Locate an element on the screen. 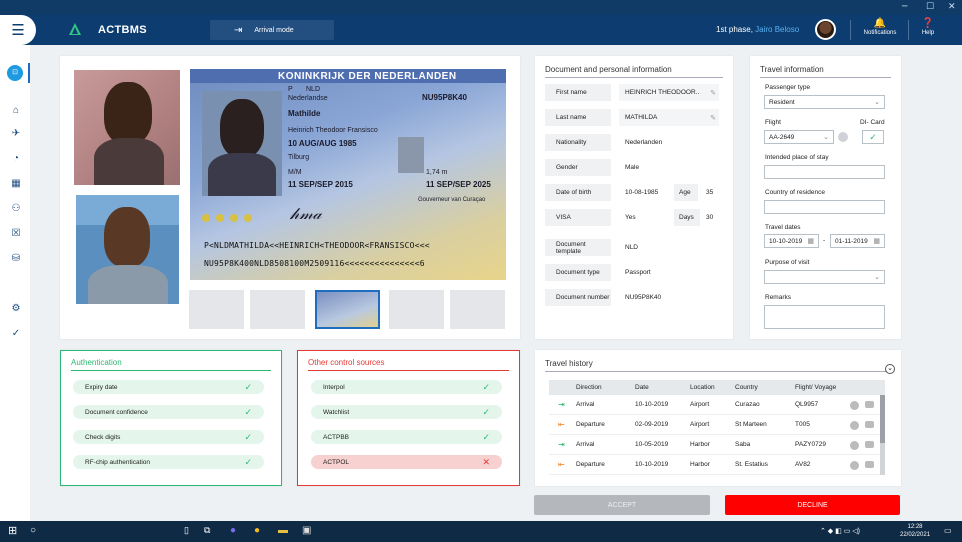 This screenshot has height=542, width=962. flight-info-icon is located at coordinates (843, 137).